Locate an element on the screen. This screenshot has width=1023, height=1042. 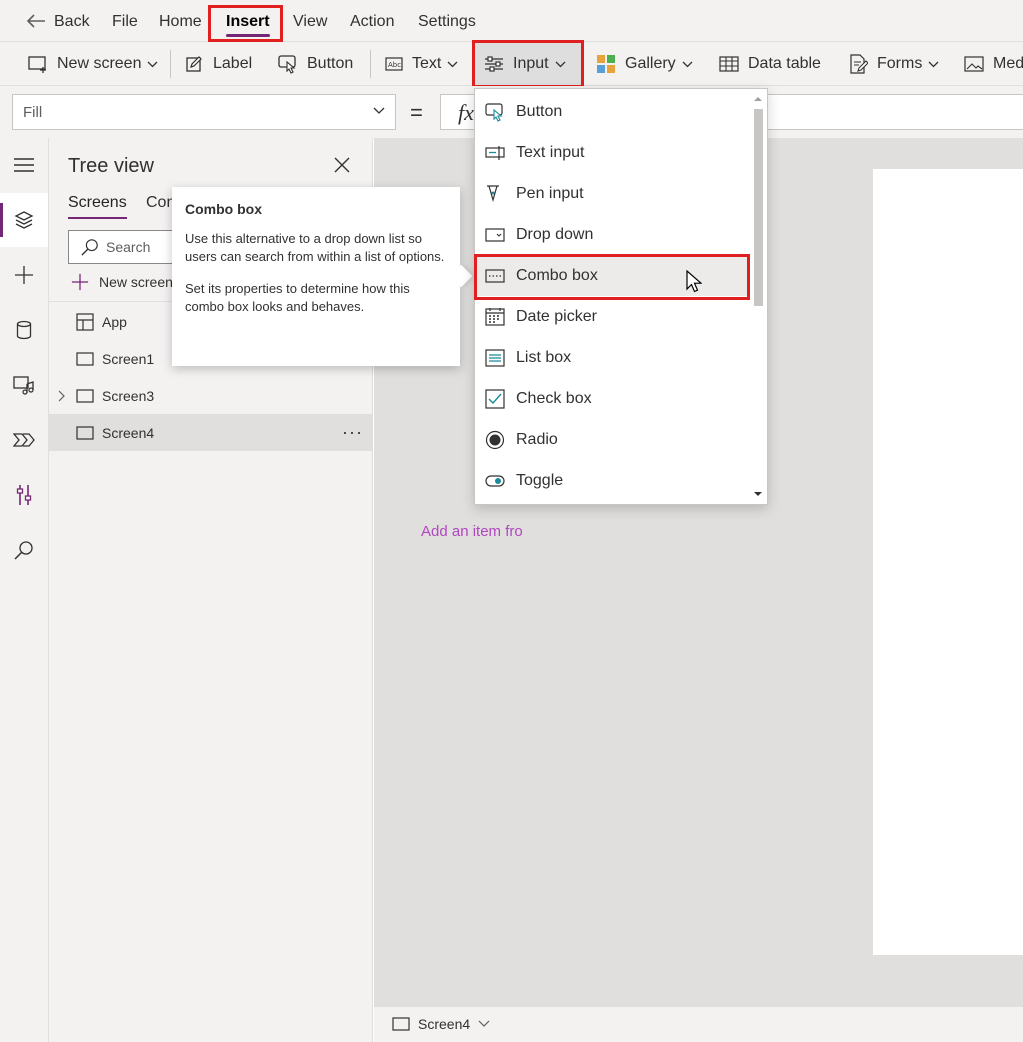
hamburger-menu-button is located at coordinates (24, 165).